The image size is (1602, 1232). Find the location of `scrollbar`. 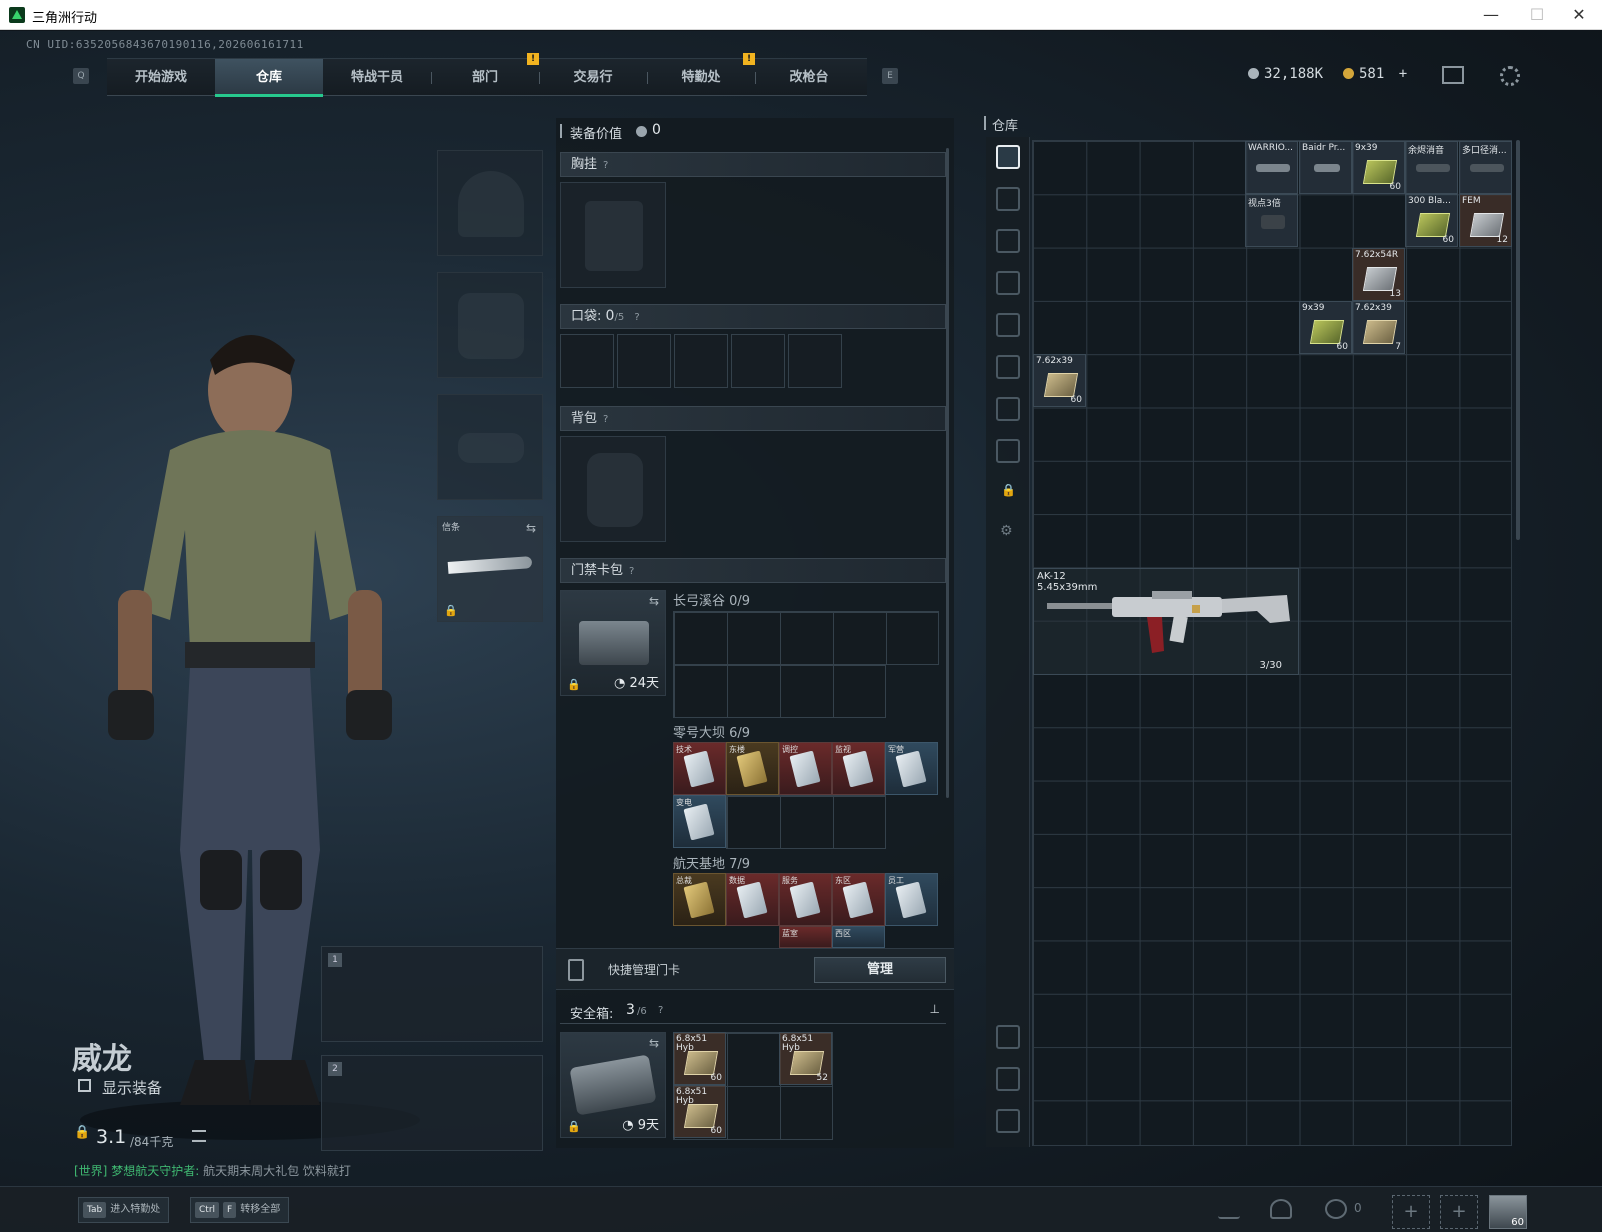

scrollbar is located at coordinates (947, 473).